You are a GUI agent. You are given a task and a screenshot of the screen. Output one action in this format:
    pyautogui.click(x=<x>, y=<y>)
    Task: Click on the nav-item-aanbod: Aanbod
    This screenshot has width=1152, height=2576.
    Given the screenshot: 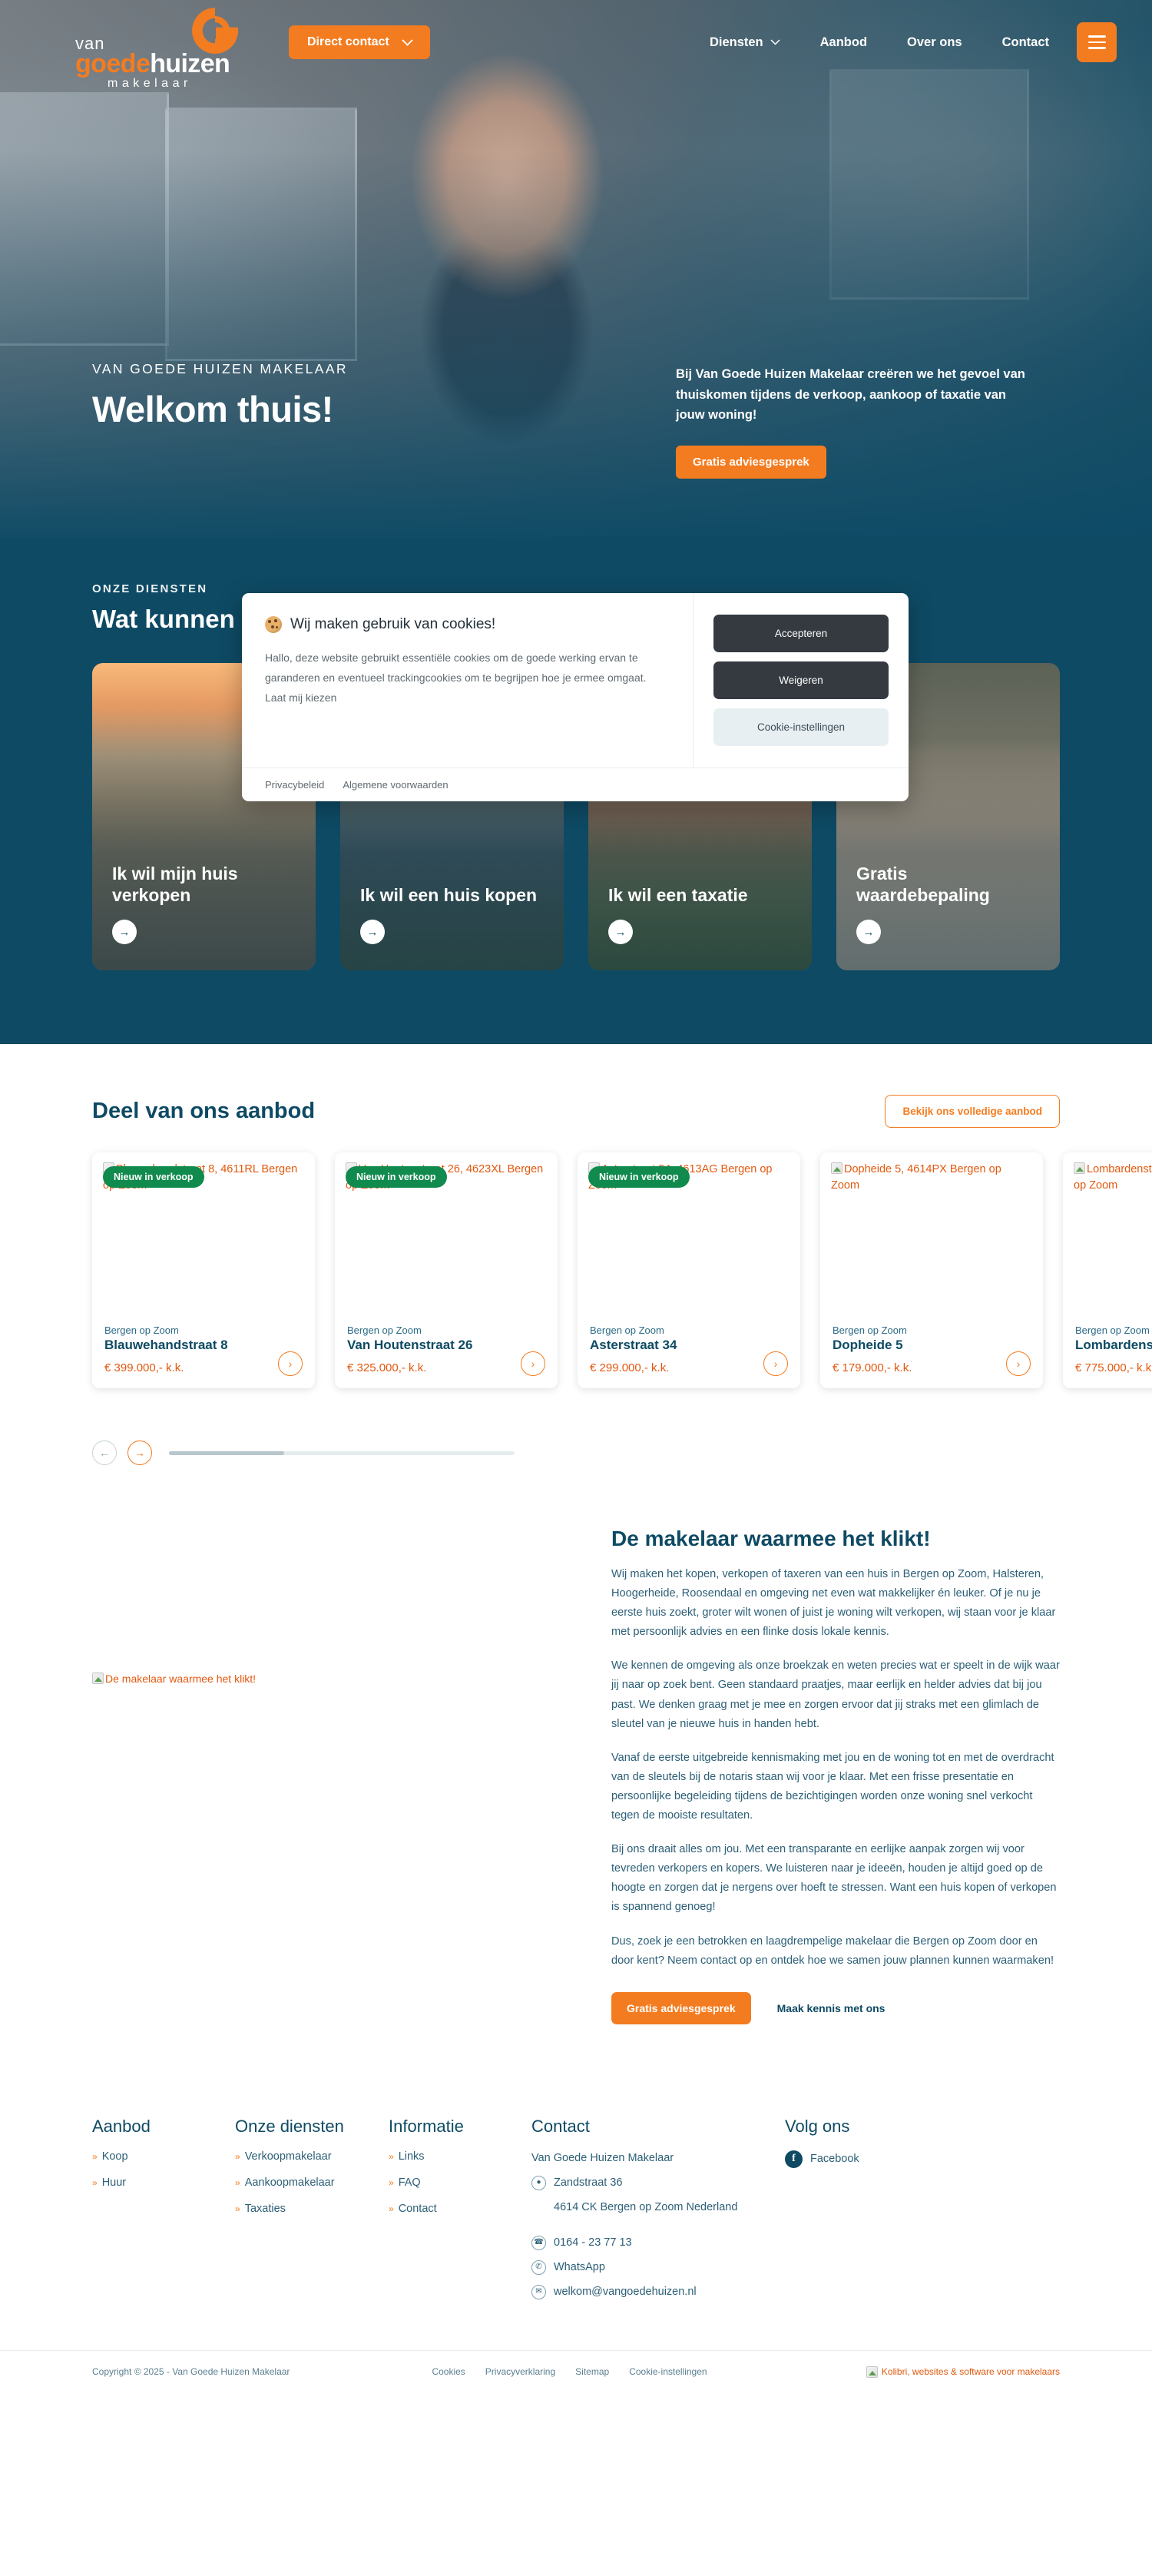 What is the action you would take?
    pyautogui.click(x=843, y=42)
    